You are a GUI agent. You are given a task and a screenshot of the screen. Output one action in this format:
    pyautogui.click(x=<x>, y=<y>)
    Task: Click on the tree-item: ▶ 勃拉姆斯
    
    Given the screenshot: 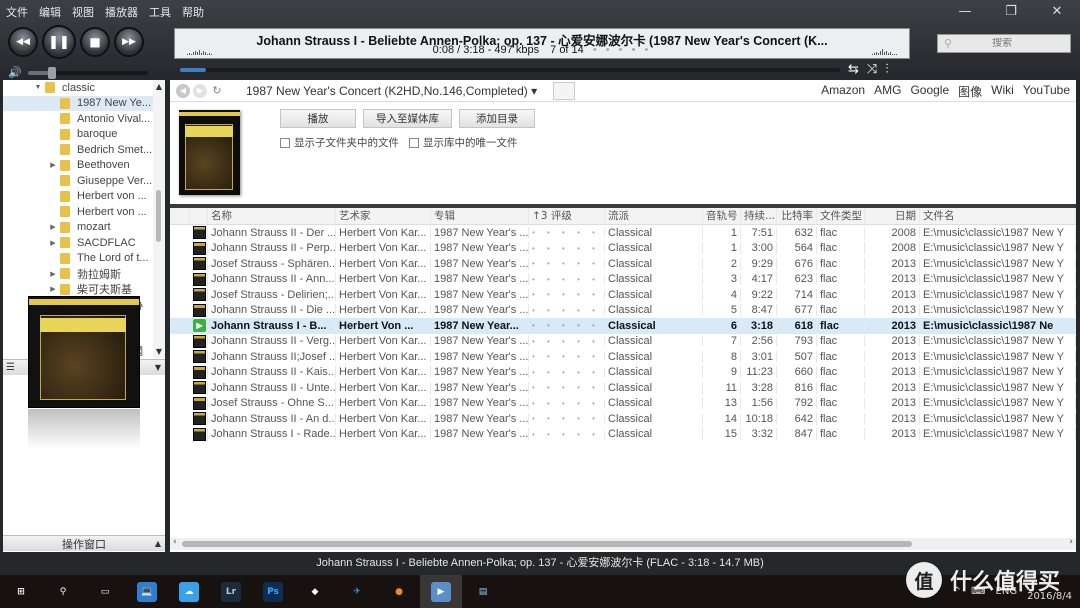 What is the action you would take?
    pyautogui.click(x=78, y=274)
    